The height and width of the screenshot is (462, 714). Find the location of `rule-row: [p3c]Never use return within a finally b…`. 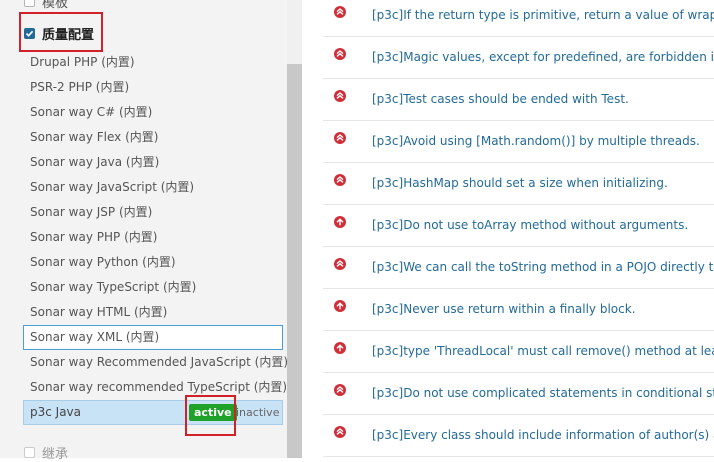

rule-row: [p3c]Never use return within a finally b… is located at coordinates (518, 310).